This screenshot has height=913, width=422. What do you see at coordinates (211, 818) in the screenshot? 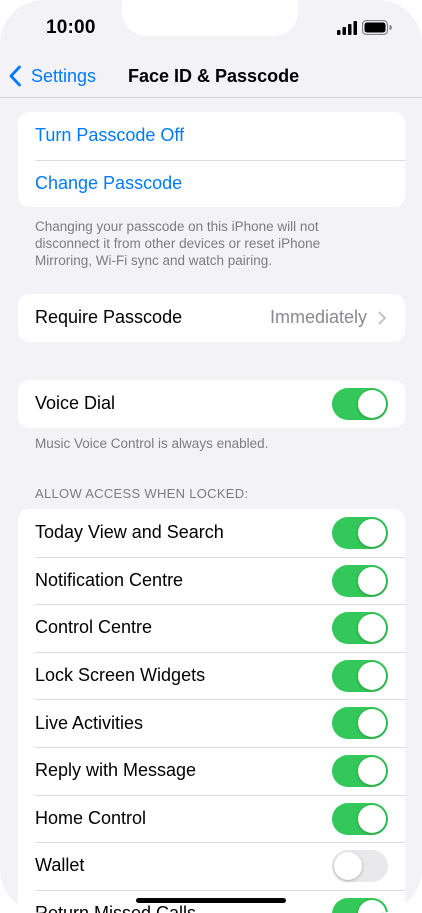
I see `home-control-row: Home Control` at bounding box center [211, 818].